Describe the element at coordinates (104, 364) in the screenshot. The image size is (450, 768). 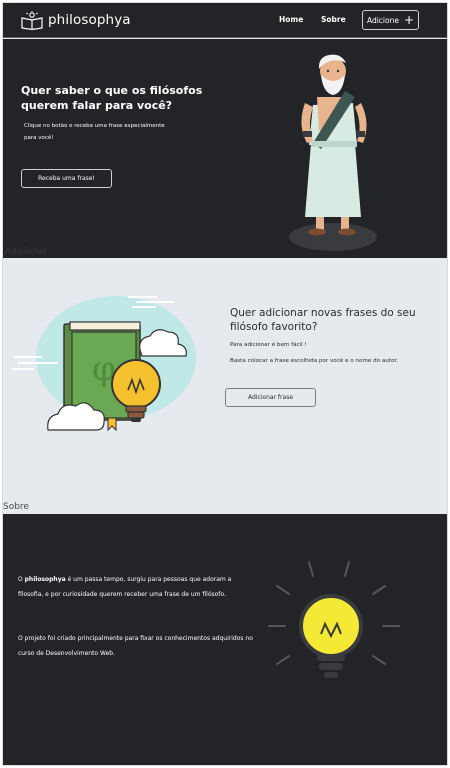
I see `book-lightbulb-illustration: φ` at that location.